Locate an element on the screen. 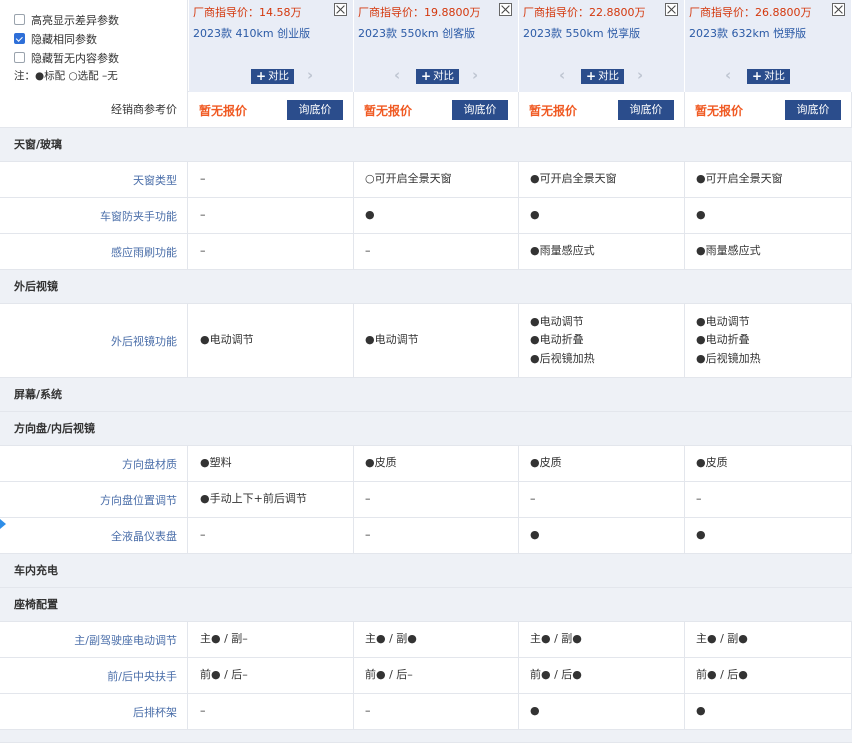 This screenshot has width=852, height=743. spec-value: ●塑料 is located at coordinates (271, 463).